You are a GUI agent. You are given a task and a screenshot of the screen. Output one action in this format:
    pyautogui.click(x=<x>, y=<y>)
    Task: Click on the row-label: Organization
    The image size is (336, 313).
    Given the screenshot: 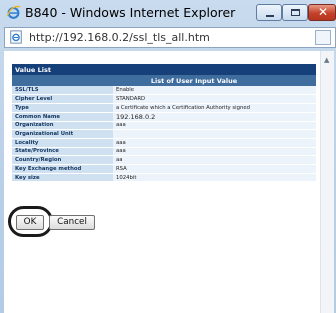 What is the action you would take?
    pyautogui.click(x=62, y=126)
    